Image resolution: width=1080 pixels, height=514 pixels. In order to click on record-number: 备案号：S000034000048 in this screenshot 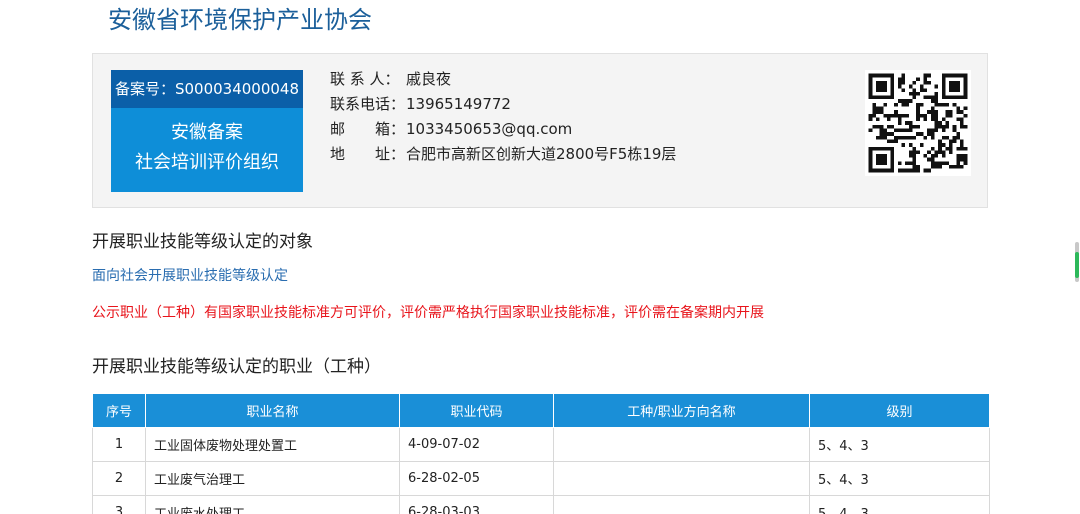, I will do `click(207, 89)`.